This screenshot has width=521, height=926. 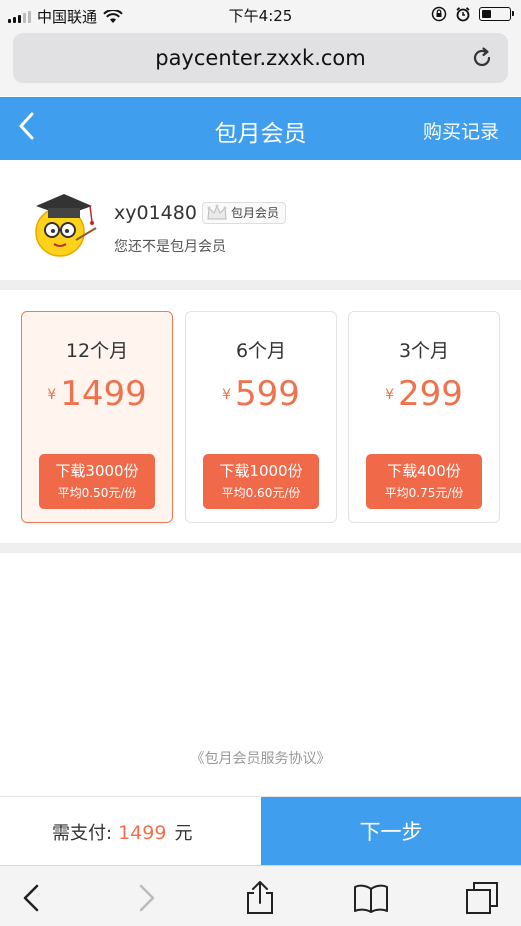 What do you see at coordinates (461, 130) in the screenshot?
I see `purchase-history-link: 购买记录` at bounding box center [461, 130].